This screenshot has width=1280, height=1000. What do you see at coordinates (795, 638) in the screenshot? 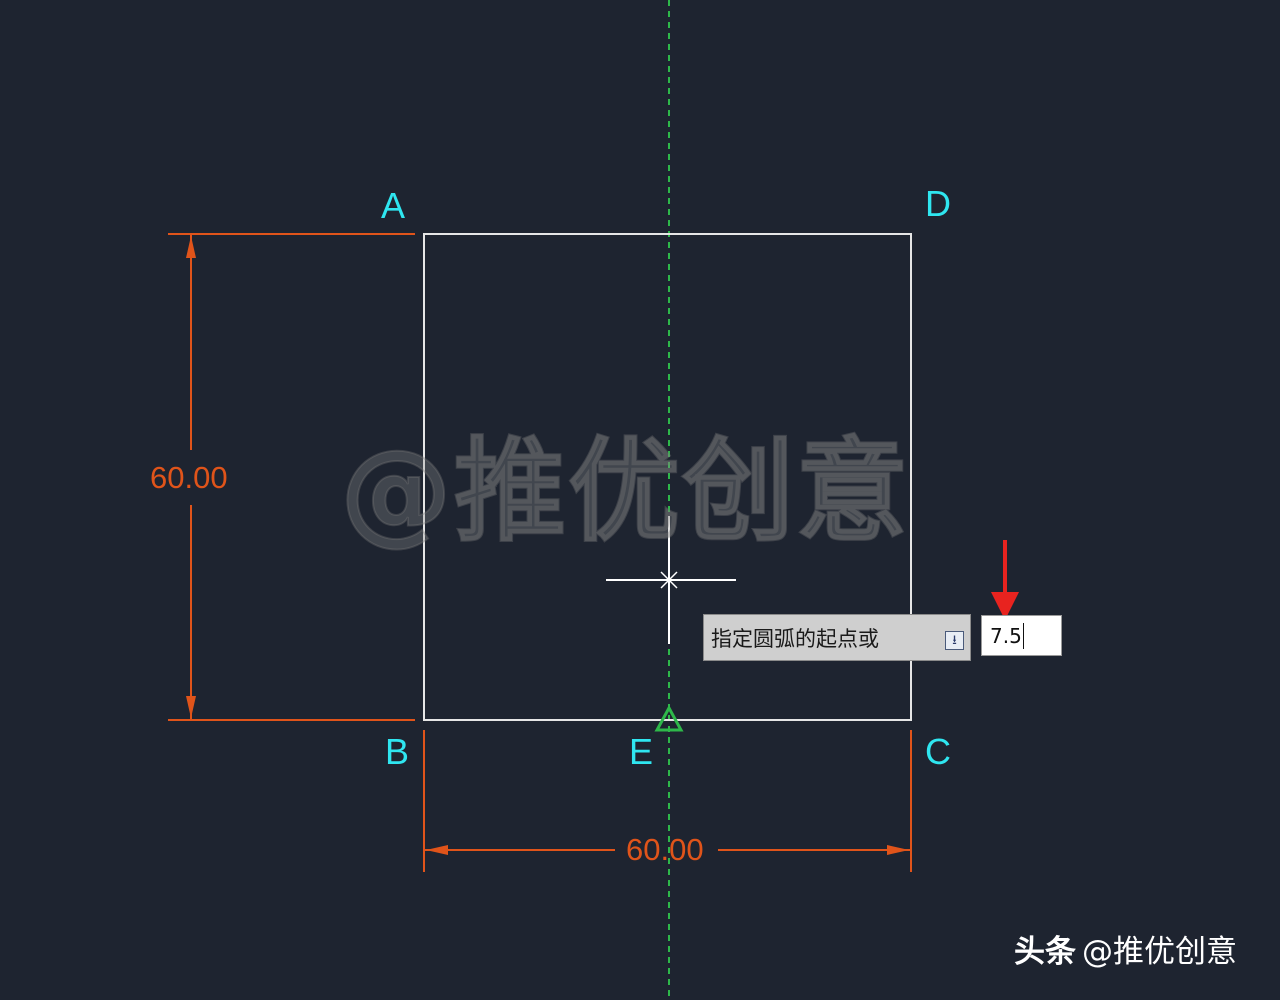
I see `command-prompt-text: 指定圆弧的起点或` at bounding box center [795, 638].